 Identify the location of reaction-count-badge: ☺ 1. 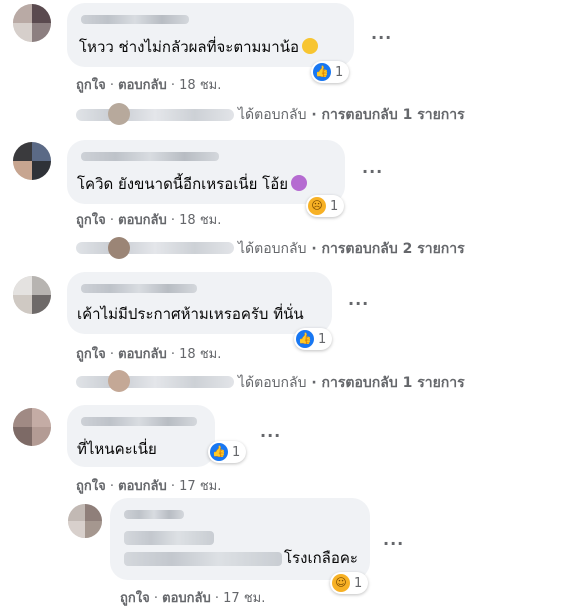
(349, 583).